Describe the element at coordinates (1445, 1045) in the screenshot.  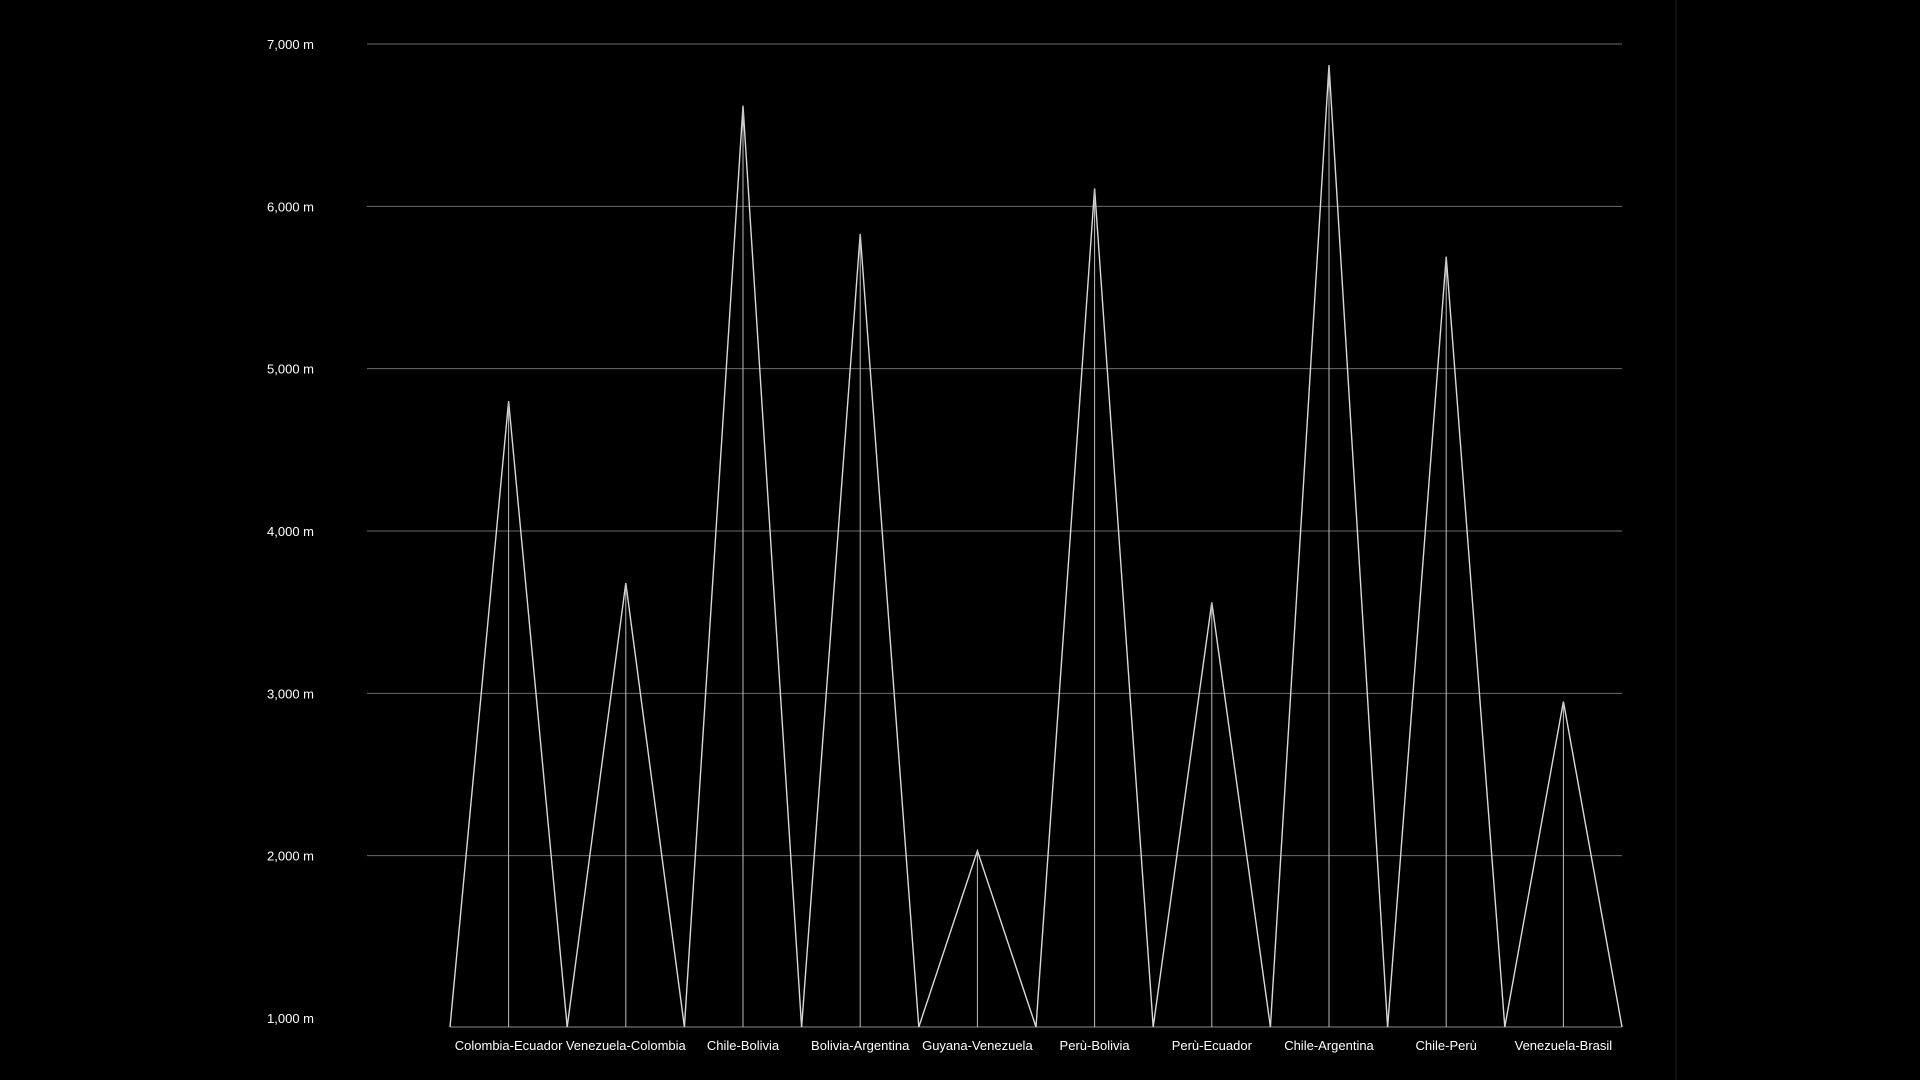
I see `category-label: Chile-Perù` at that location.